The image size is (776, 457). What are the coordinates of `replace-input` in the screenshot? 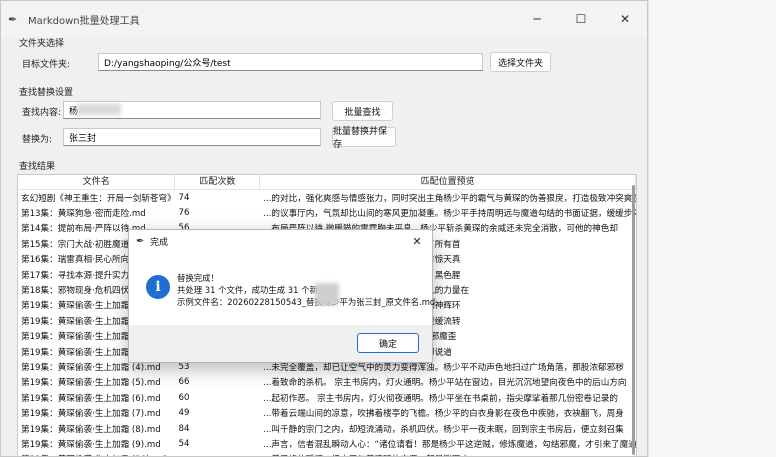 It's located at (192, 137).